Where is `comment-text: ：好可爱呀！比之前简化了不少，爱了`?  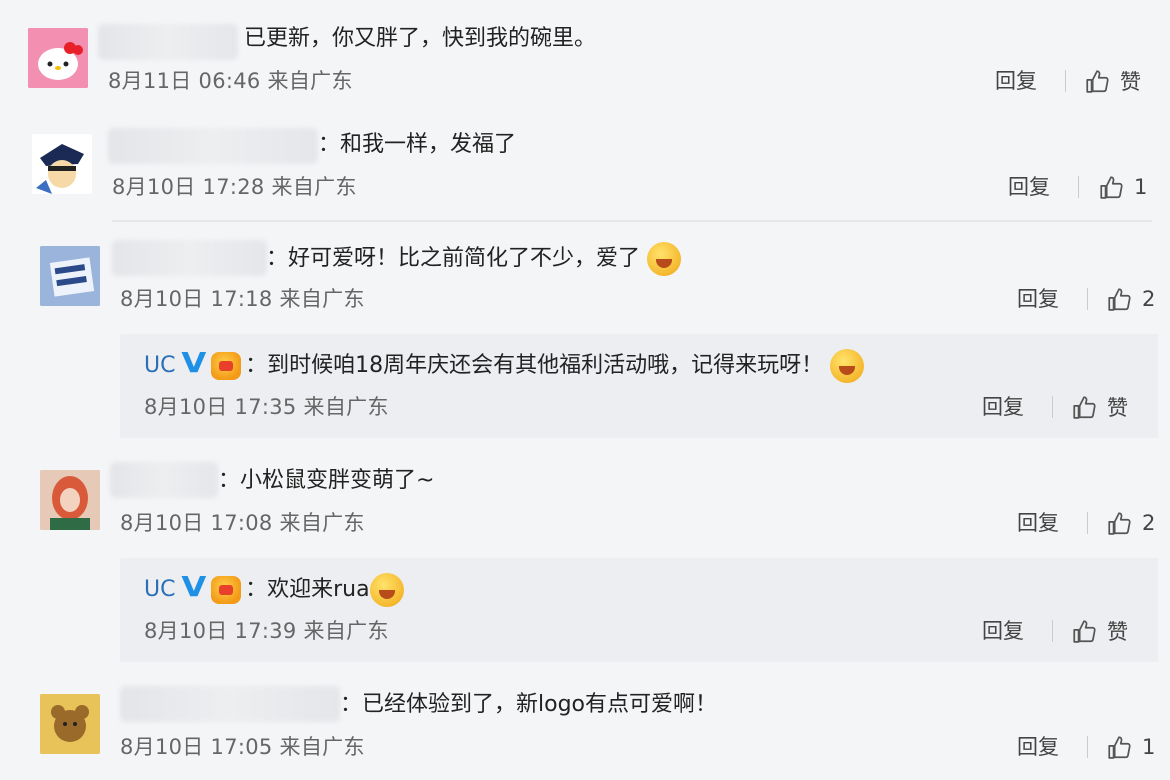 comment-text: ：好可爱呀！比之前简化了不少，爱了 is located at coordinates (474, 259).